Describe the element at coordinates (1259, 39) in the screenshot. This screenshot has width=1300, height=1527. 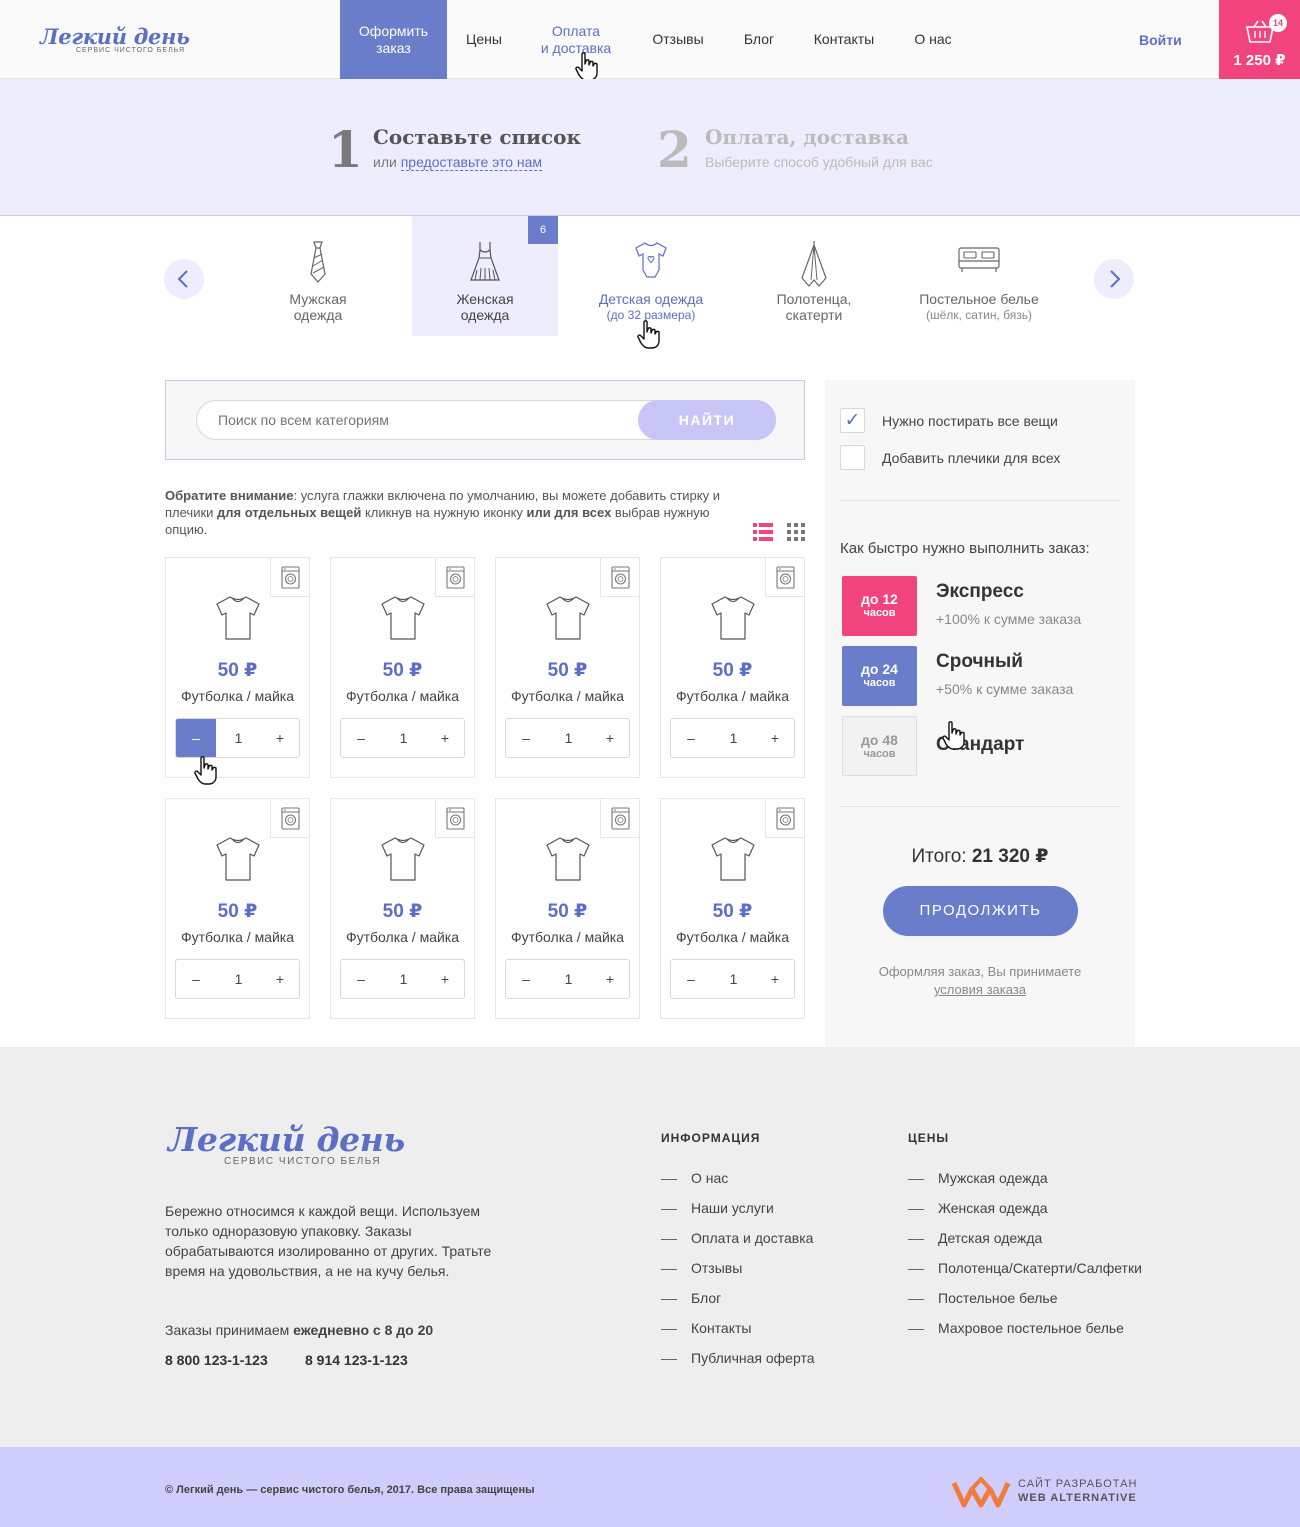
I see `cart-button: 14 1 250 ₽` at that location.